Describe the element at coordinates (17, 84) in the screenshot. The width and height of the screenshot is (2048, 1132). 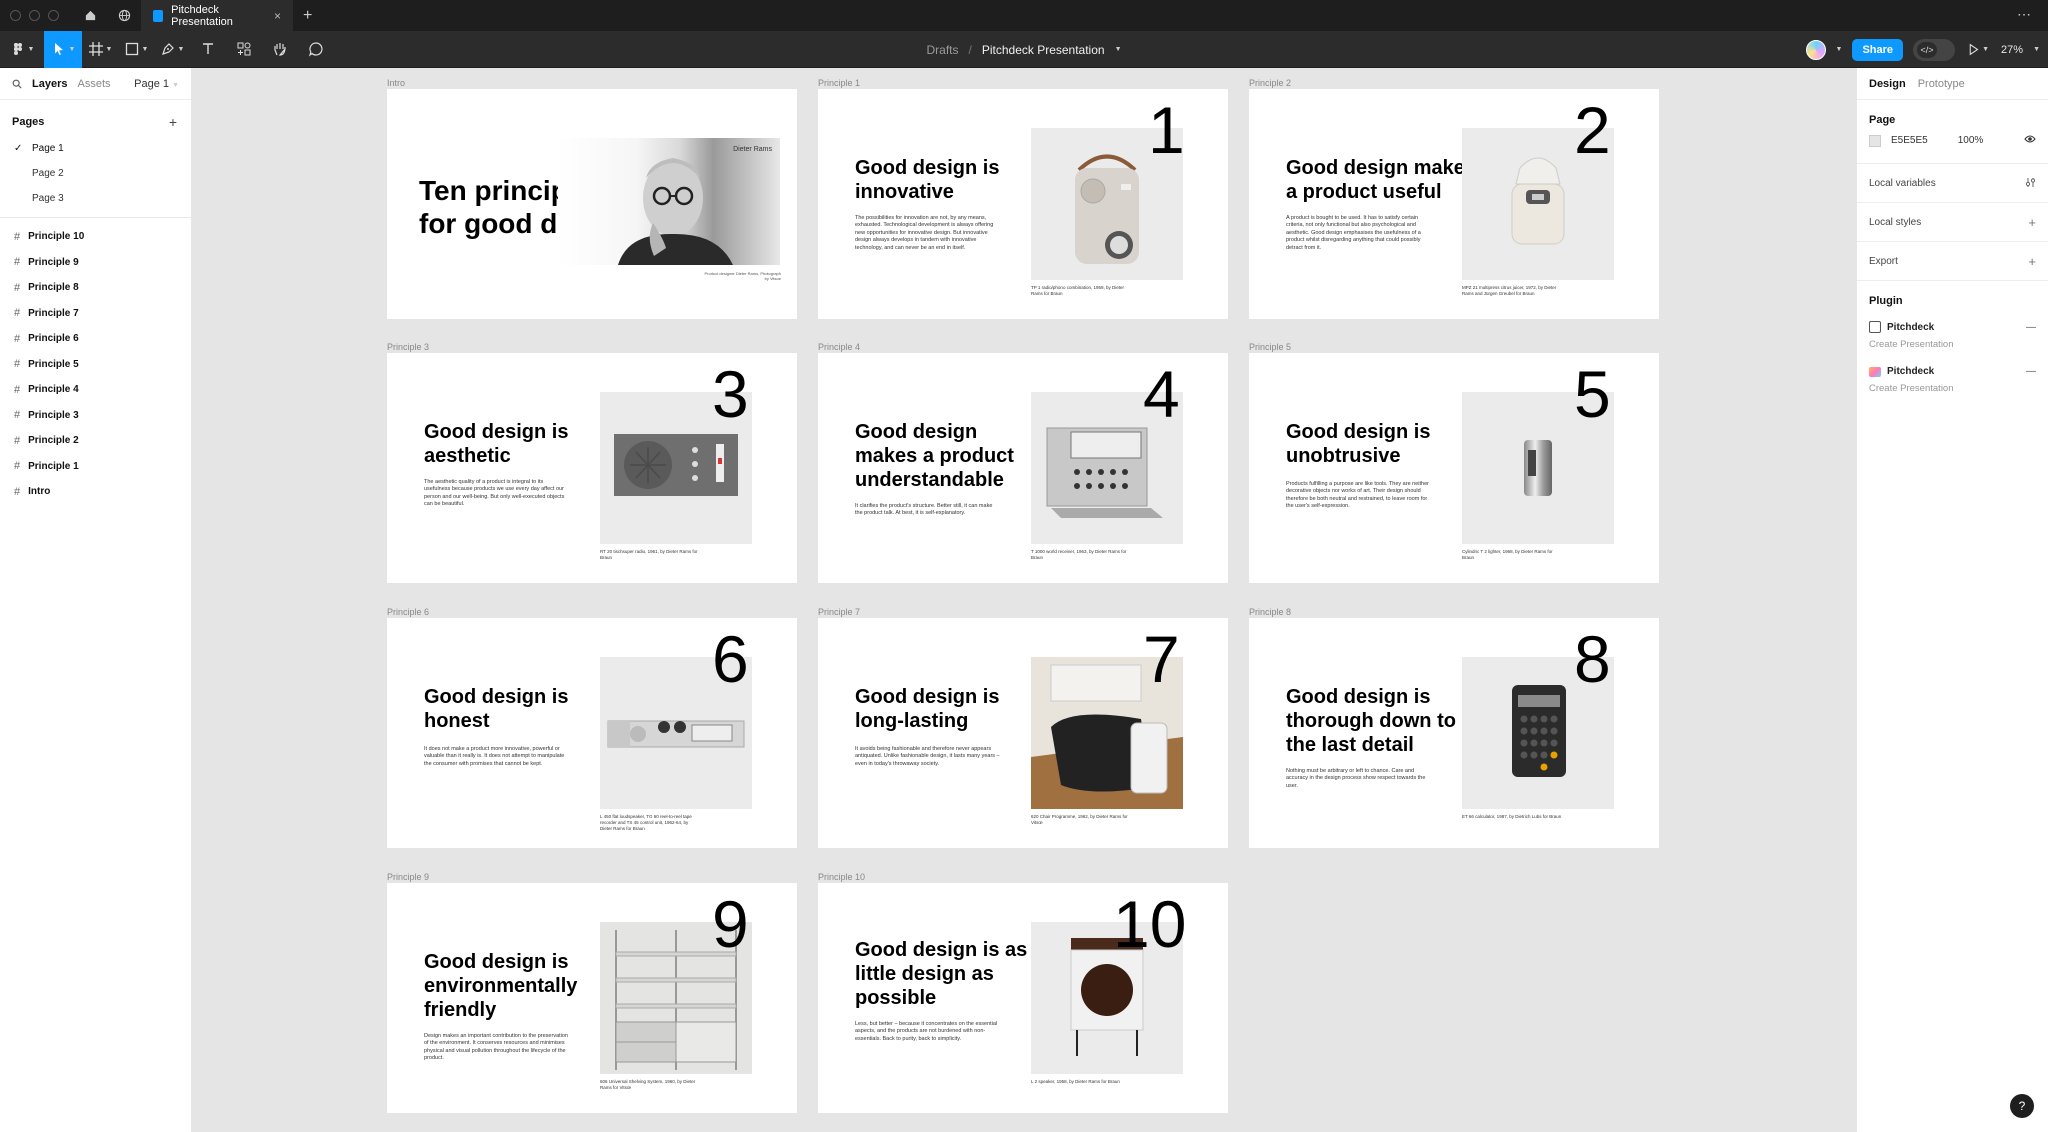
I see `search-icon` at that location.